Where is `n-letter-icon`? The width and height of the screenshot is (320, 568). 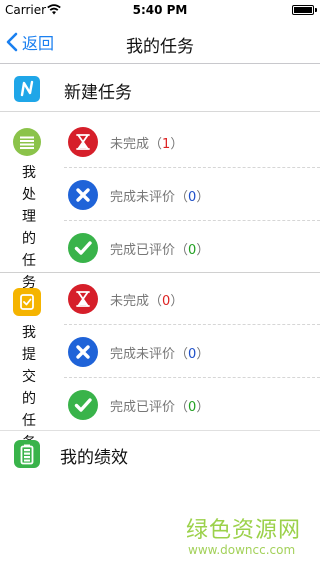 n-letter-icon is located at coordinates (27, 89).